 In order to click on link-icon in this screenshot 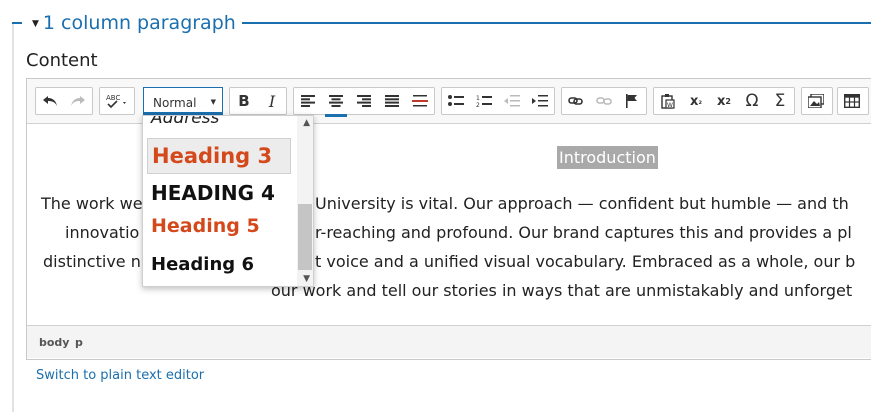, I will do `click(576, 101)`.